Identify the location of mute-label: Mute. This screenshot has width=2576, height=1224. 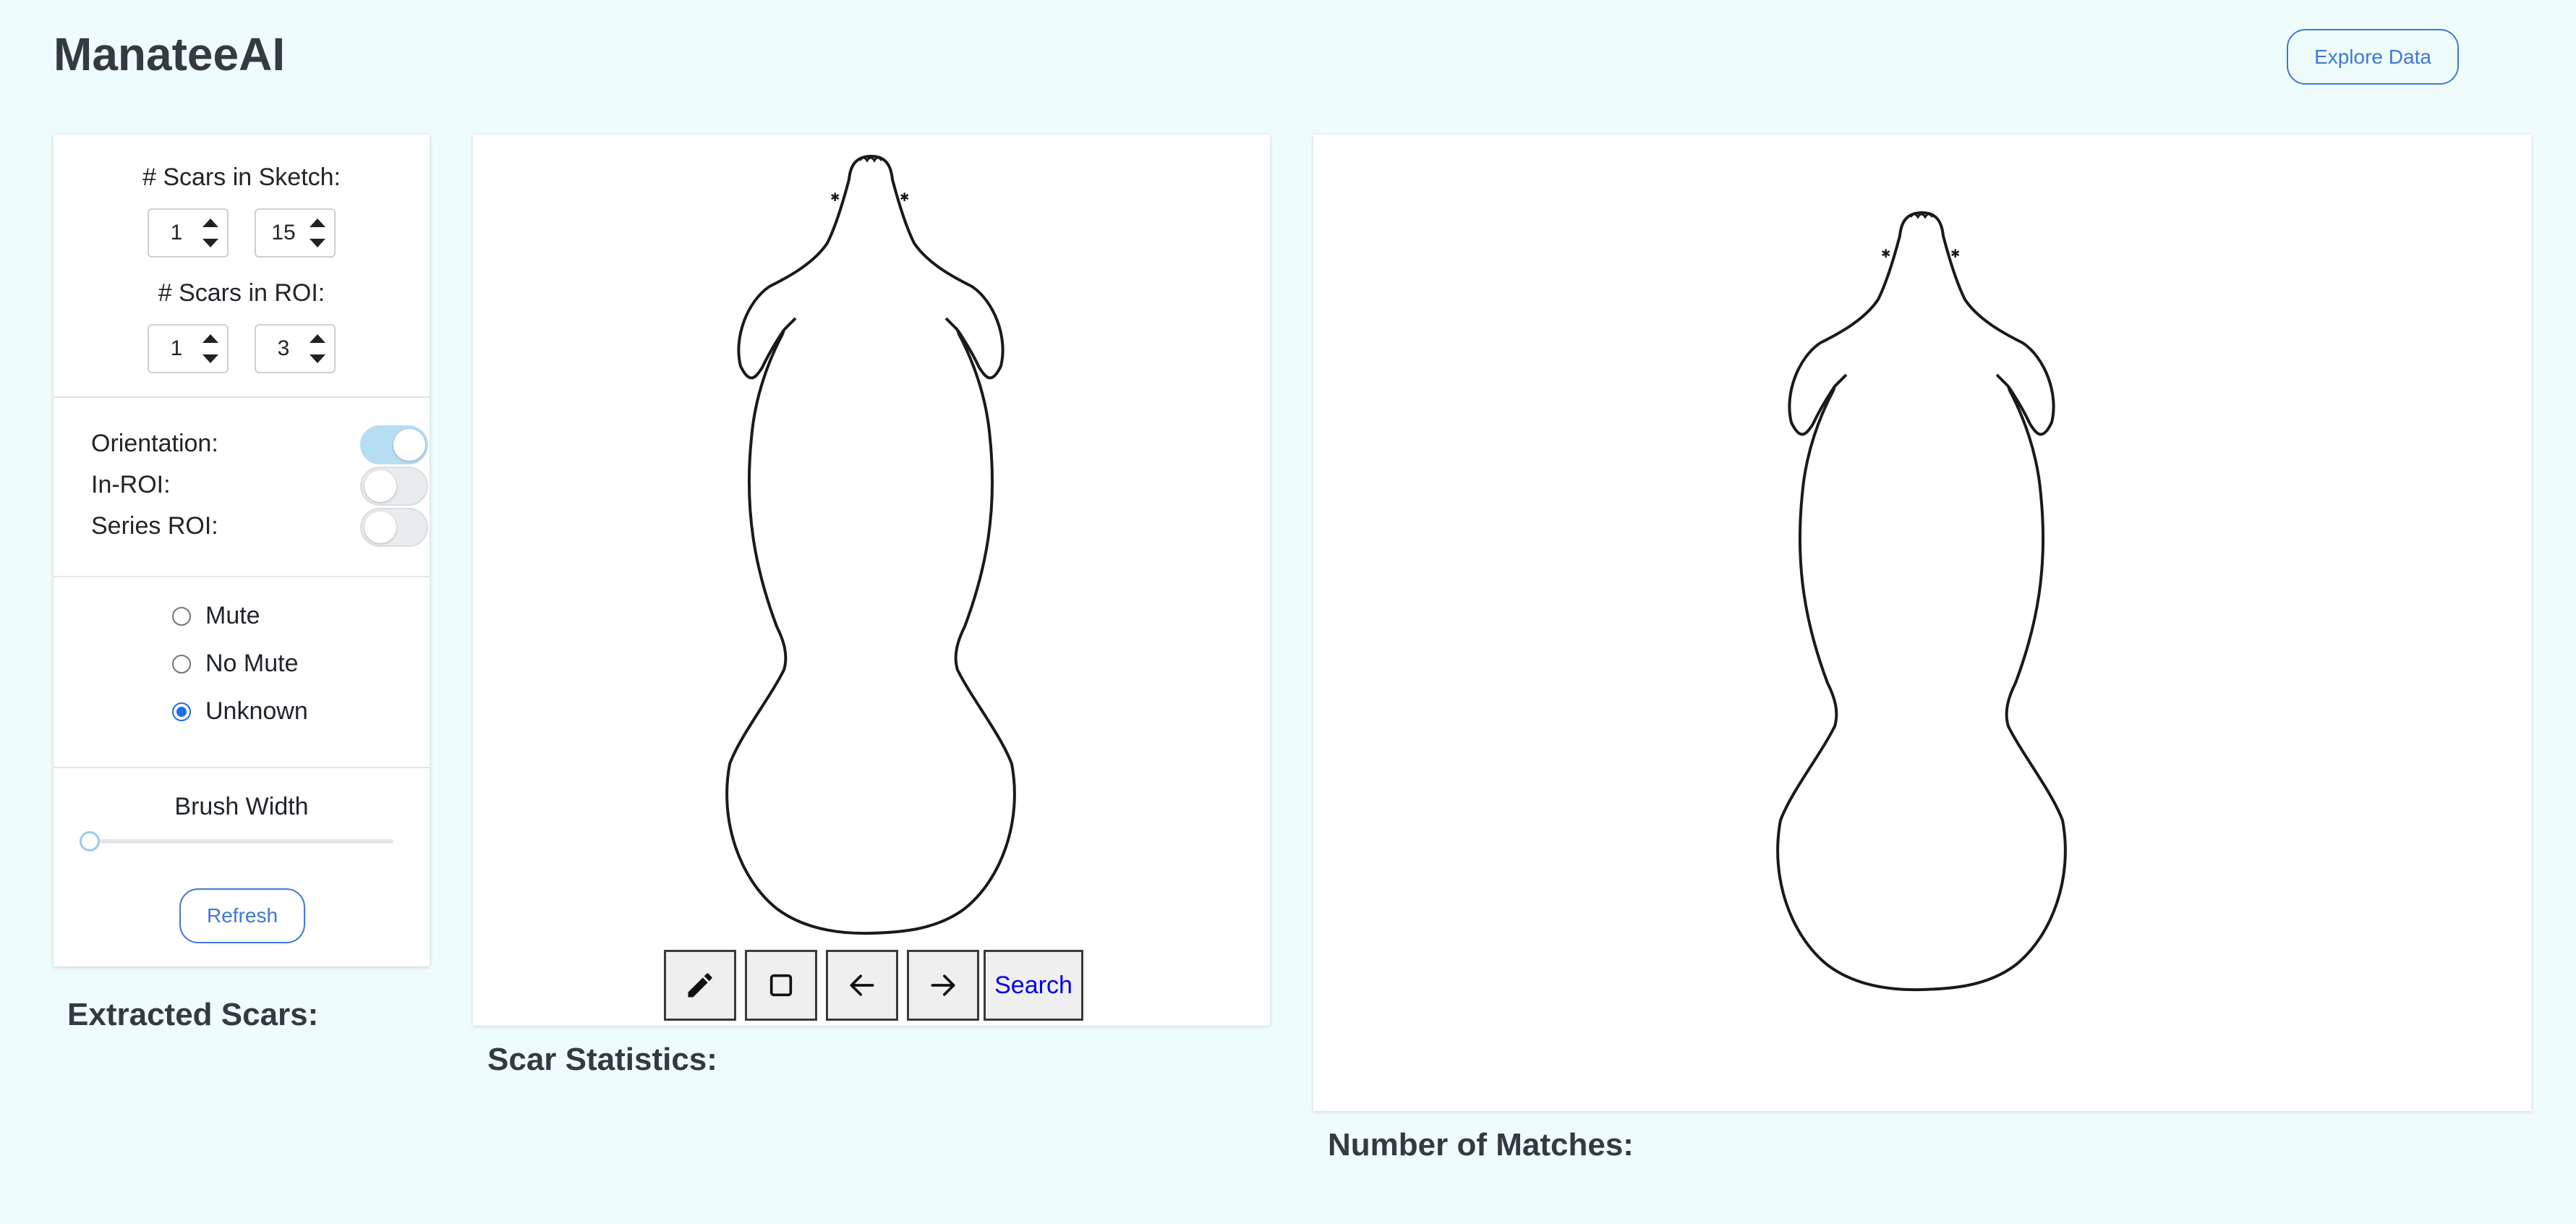
(232, 616).